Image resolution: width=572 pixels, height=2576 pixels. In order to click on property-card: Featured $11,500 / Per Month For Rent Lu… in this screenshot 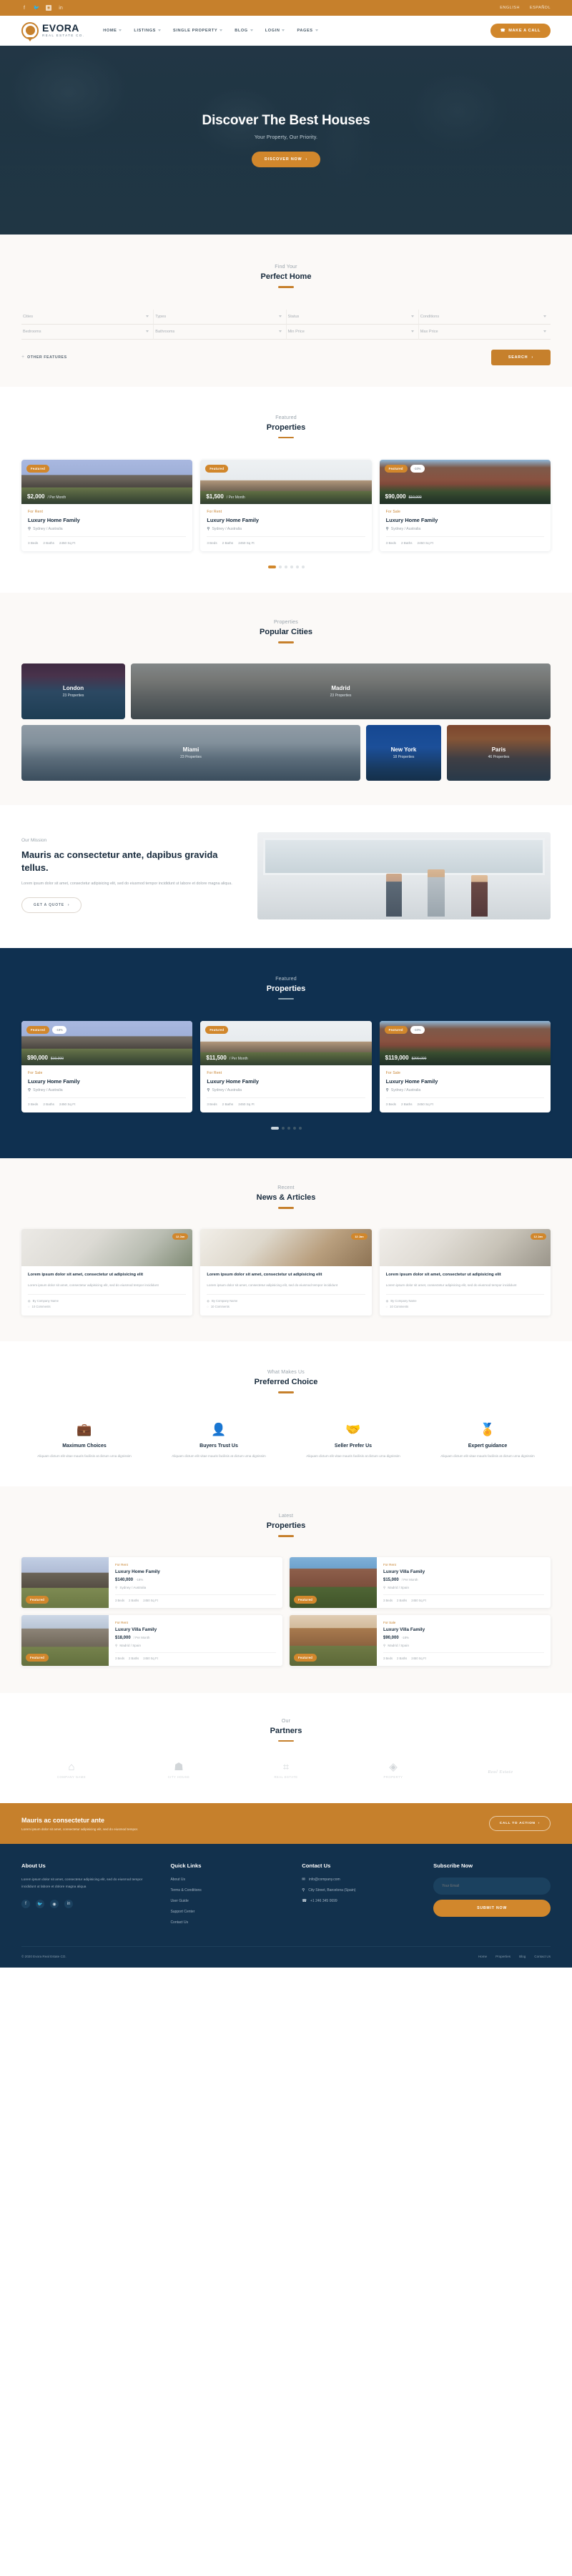, I will do `click(286, 1066)`.